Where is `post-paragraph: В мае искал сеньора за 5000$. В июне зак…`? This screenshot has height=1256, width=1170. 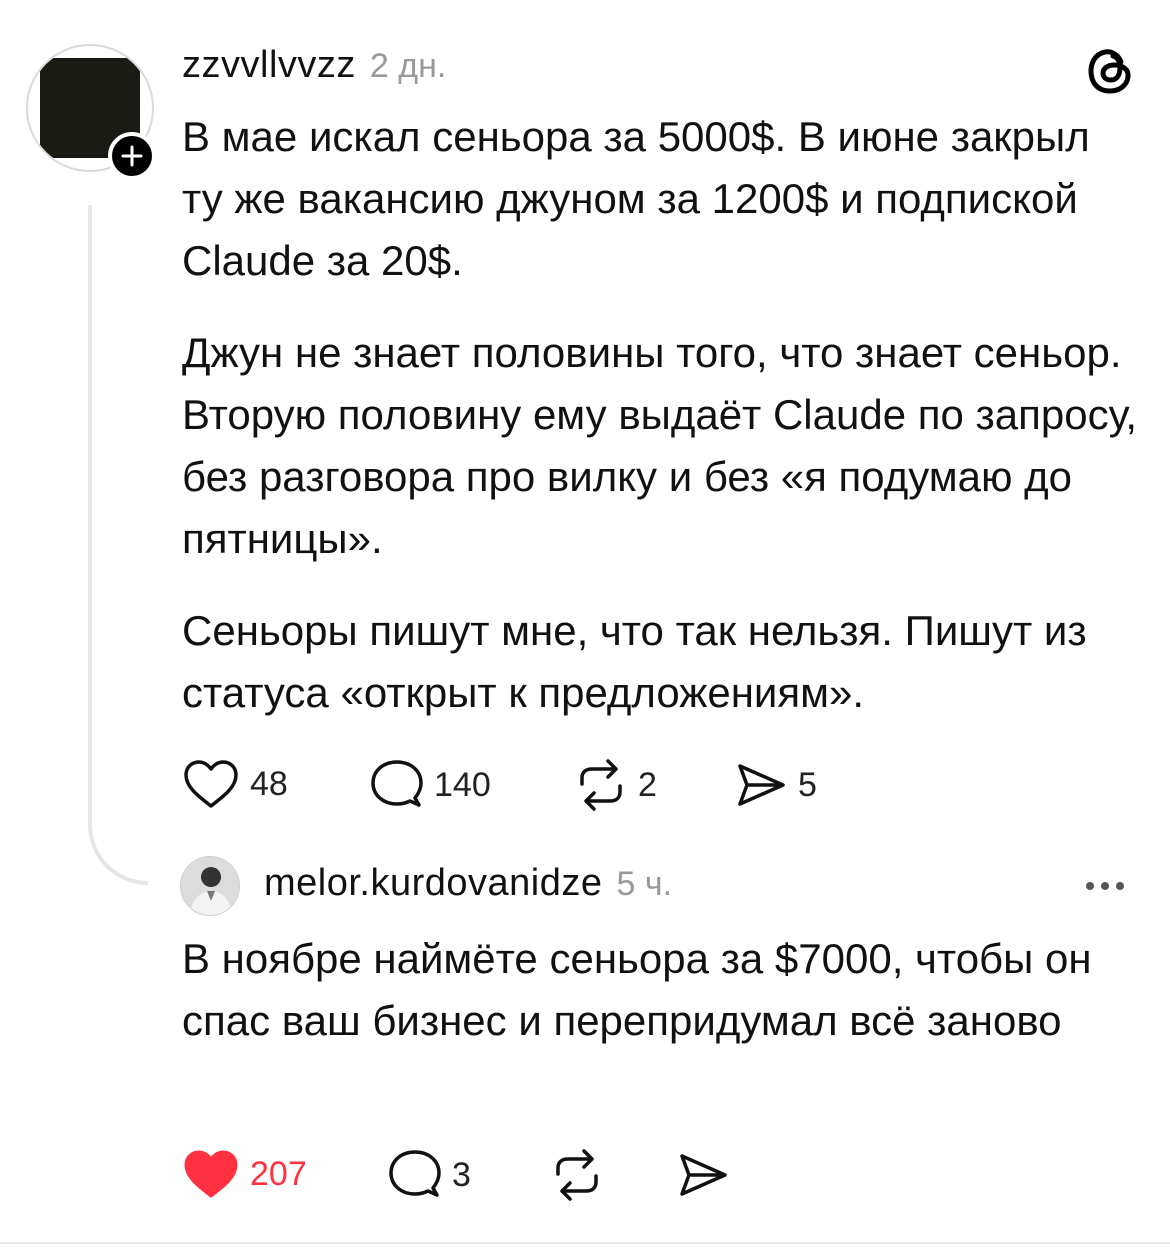
post-paragraph: В мае искал сеньора за 5000$. В июне зак… is located at coordinates (636, 198).